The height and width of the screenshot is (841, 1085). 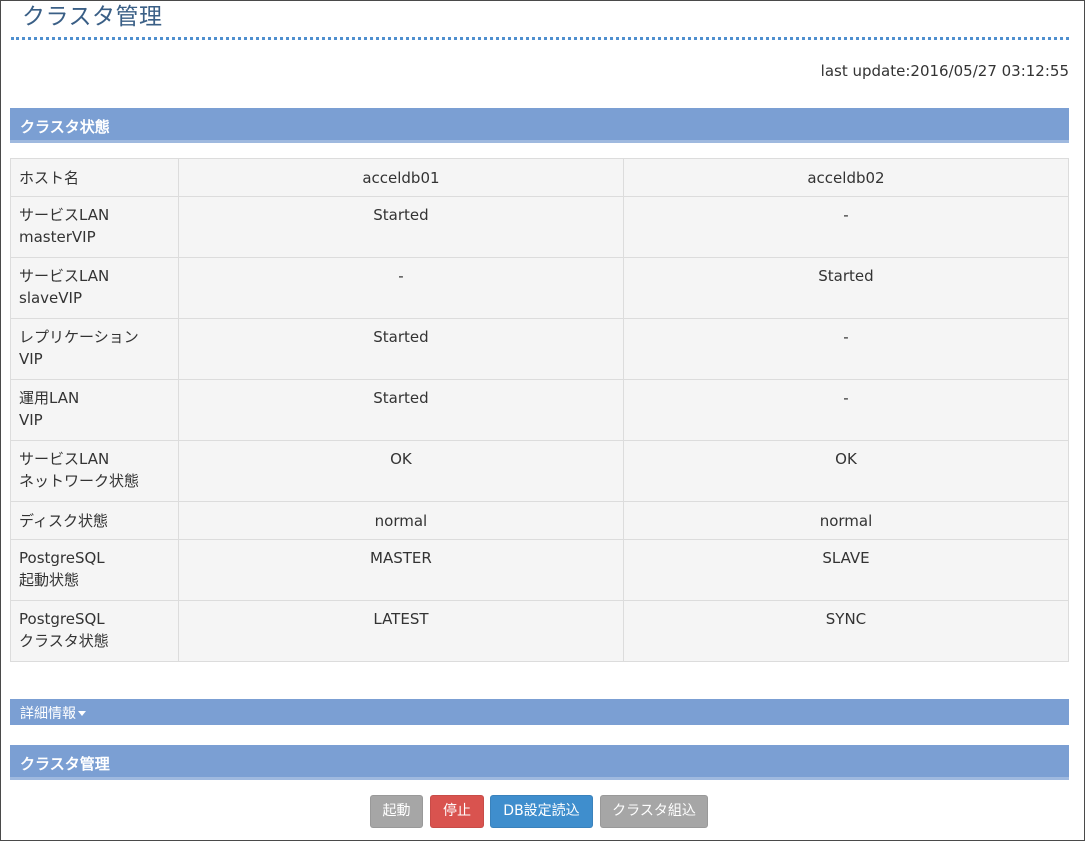 What do you see at coordinates (846, 471) in the screenshot?
I see `host2-cell: OK` at bounding box center [846, 471].